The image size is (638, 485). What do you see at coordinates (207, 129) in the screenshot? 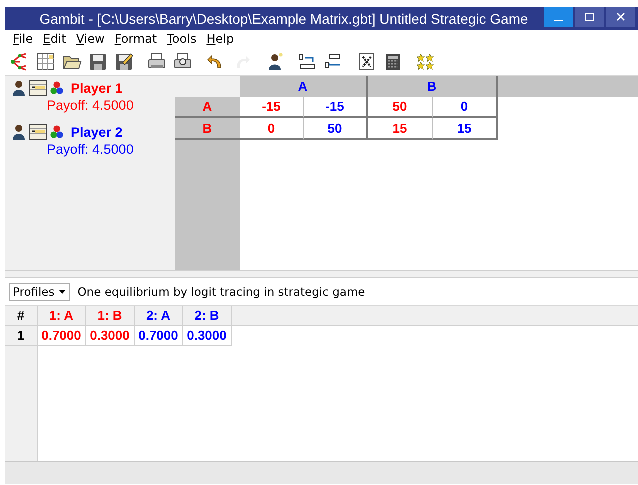
I see `row-strategy-header: B` at bounding box center [207, 129].